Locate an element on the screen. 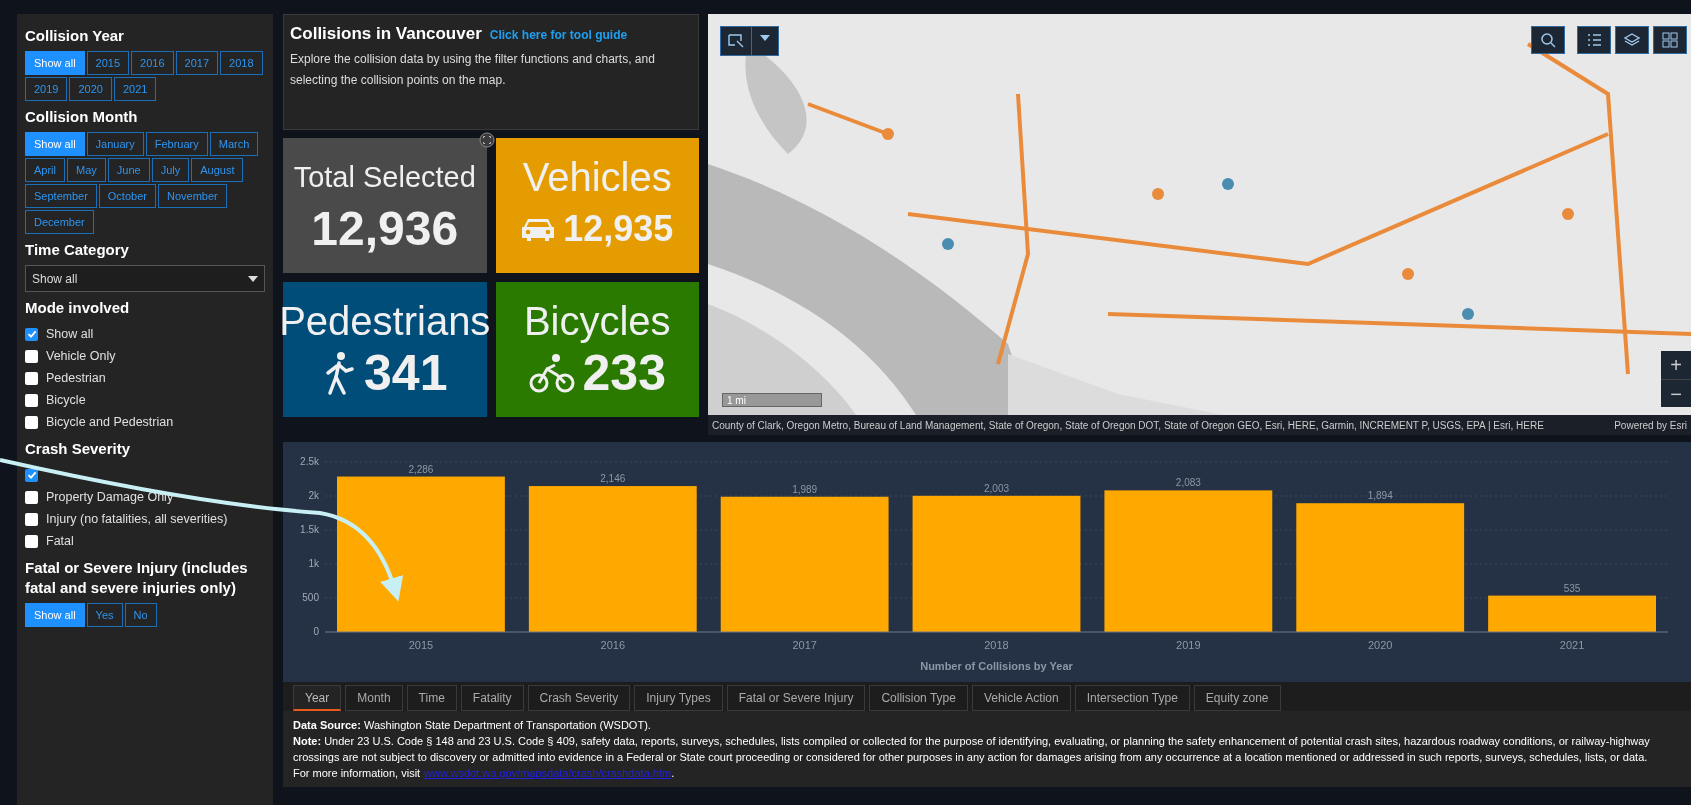 This screenshot has height=805, width=1691. chart-tab: Fatal or Severe Injury is located at coordinates (796, 698).